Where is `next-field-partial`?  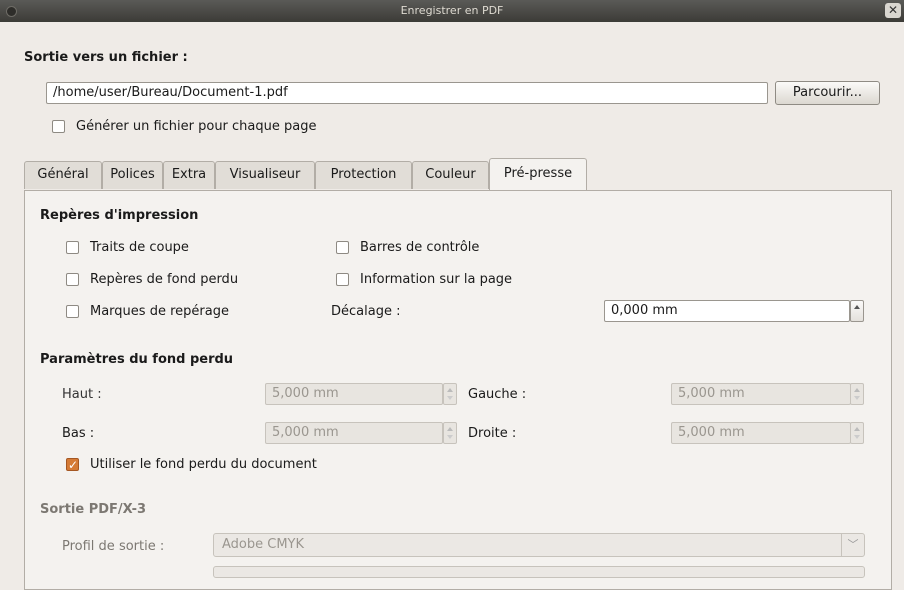
next-field-partial is located at coordinates (539, 572).